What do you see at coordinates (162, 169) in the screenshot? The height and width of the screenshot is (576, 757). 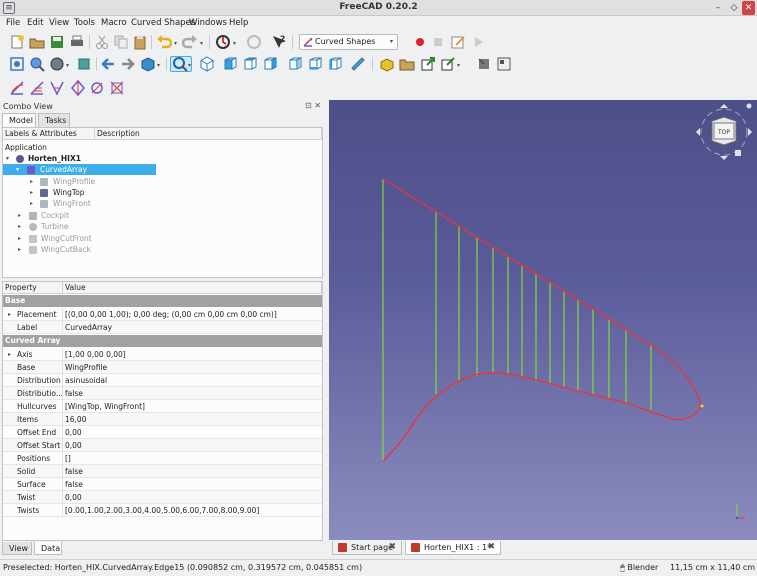 I see `tree-item-curved-array: ▾ CurvedArray` at bounding box center [162, 169].